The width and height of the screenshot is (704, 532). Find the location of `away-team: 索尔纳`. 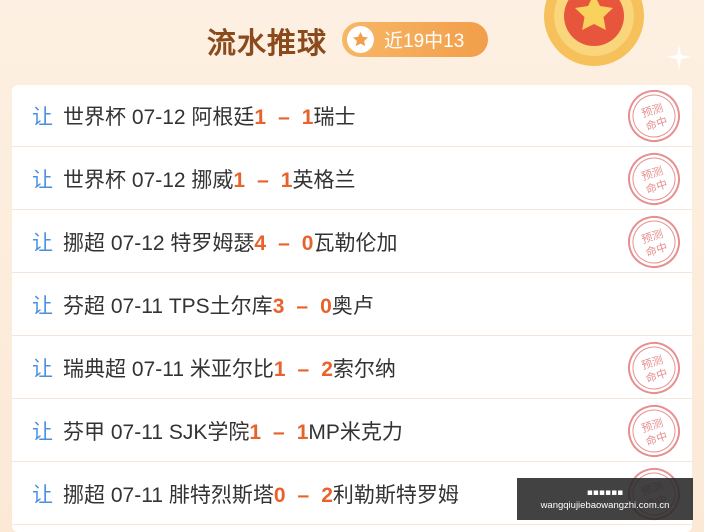

away-team: 索尔纳 is located at coordinates (364, 369).